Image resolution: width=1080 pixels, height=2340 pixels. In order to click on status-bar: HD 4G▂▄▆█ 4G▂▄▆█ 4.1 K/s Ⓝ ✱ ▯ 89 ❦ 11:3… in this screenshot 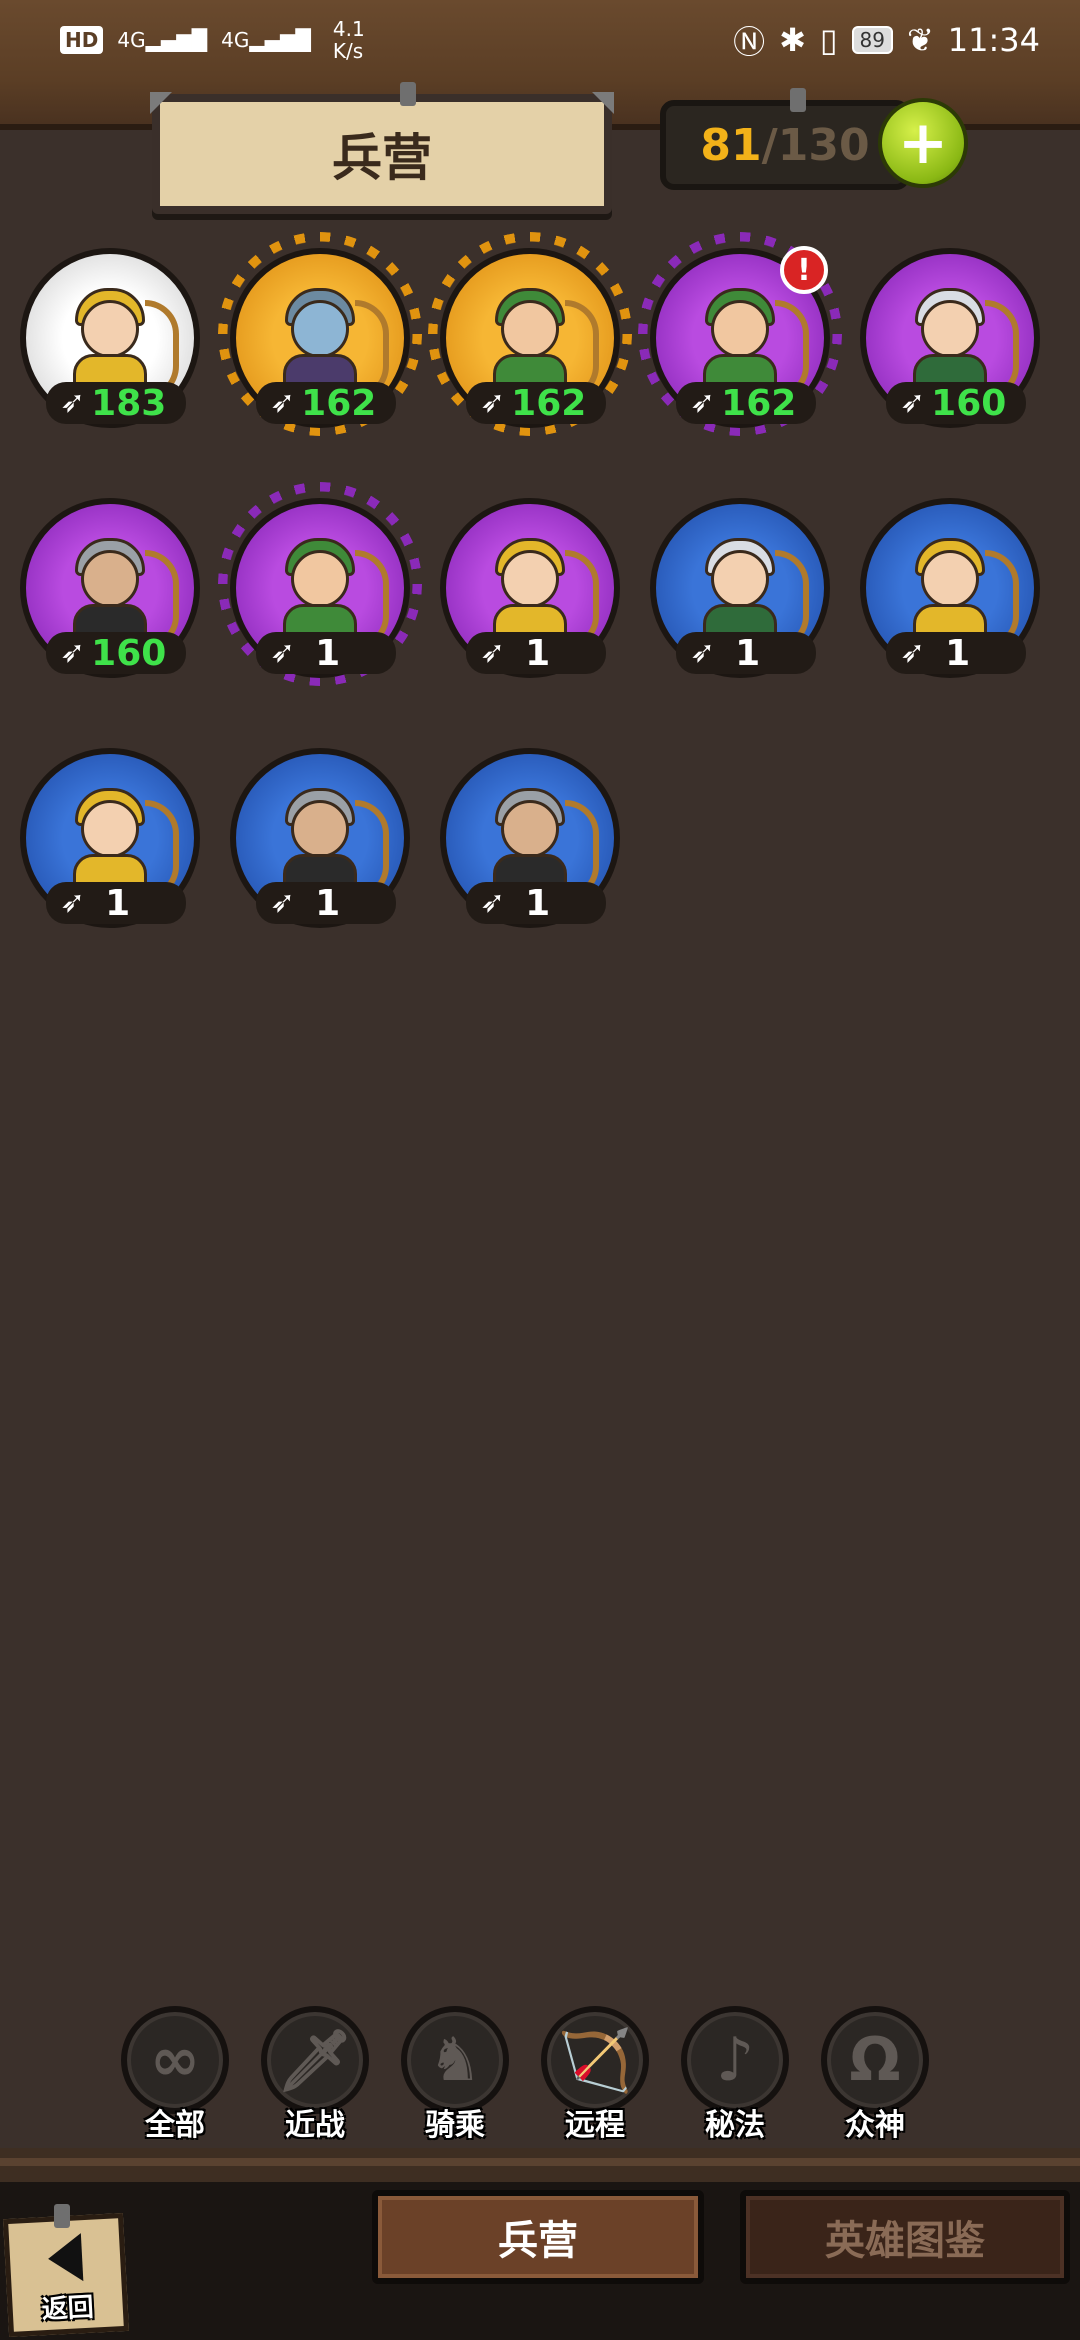, I will do `click(540, 40)`.